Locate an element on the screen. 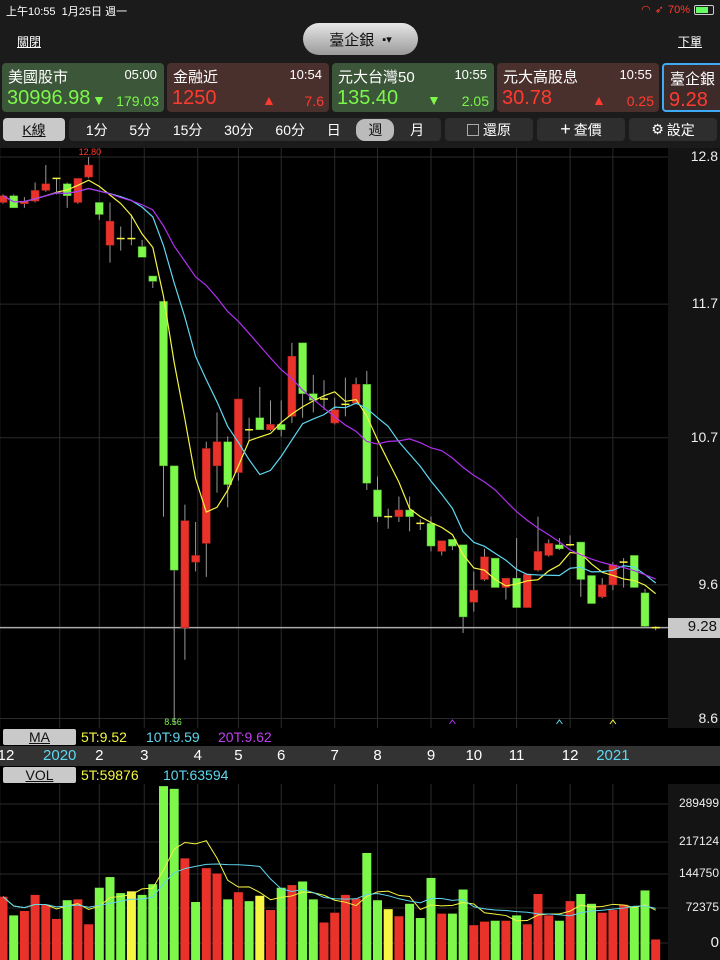  time-axis-label: 6 is located at coordinates (281, 755).